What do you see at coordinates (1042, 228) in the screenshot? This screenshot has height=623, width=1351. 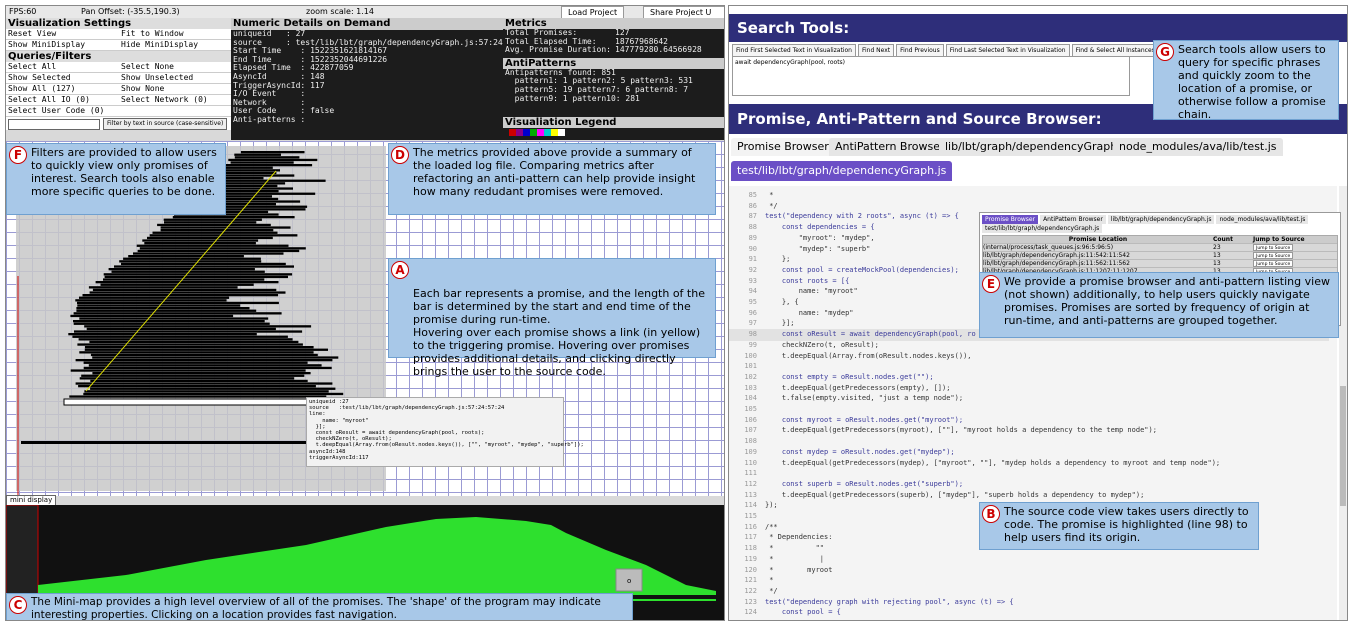 I see `preview-subtab: test/lib/lbt/graph/dependencyGraph.js` at bounding box center [1042, 228].